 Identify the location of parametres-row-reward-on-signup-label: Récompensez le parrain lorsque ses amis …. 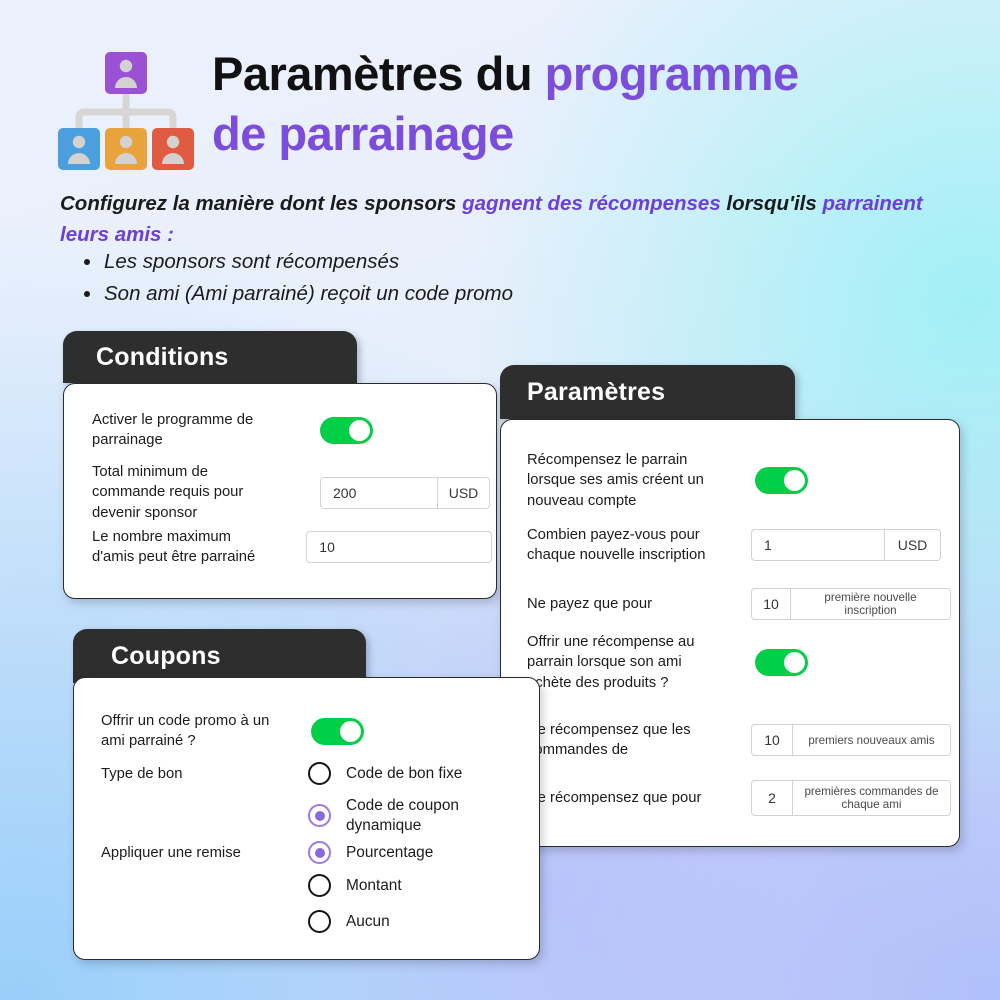
(615, 480).